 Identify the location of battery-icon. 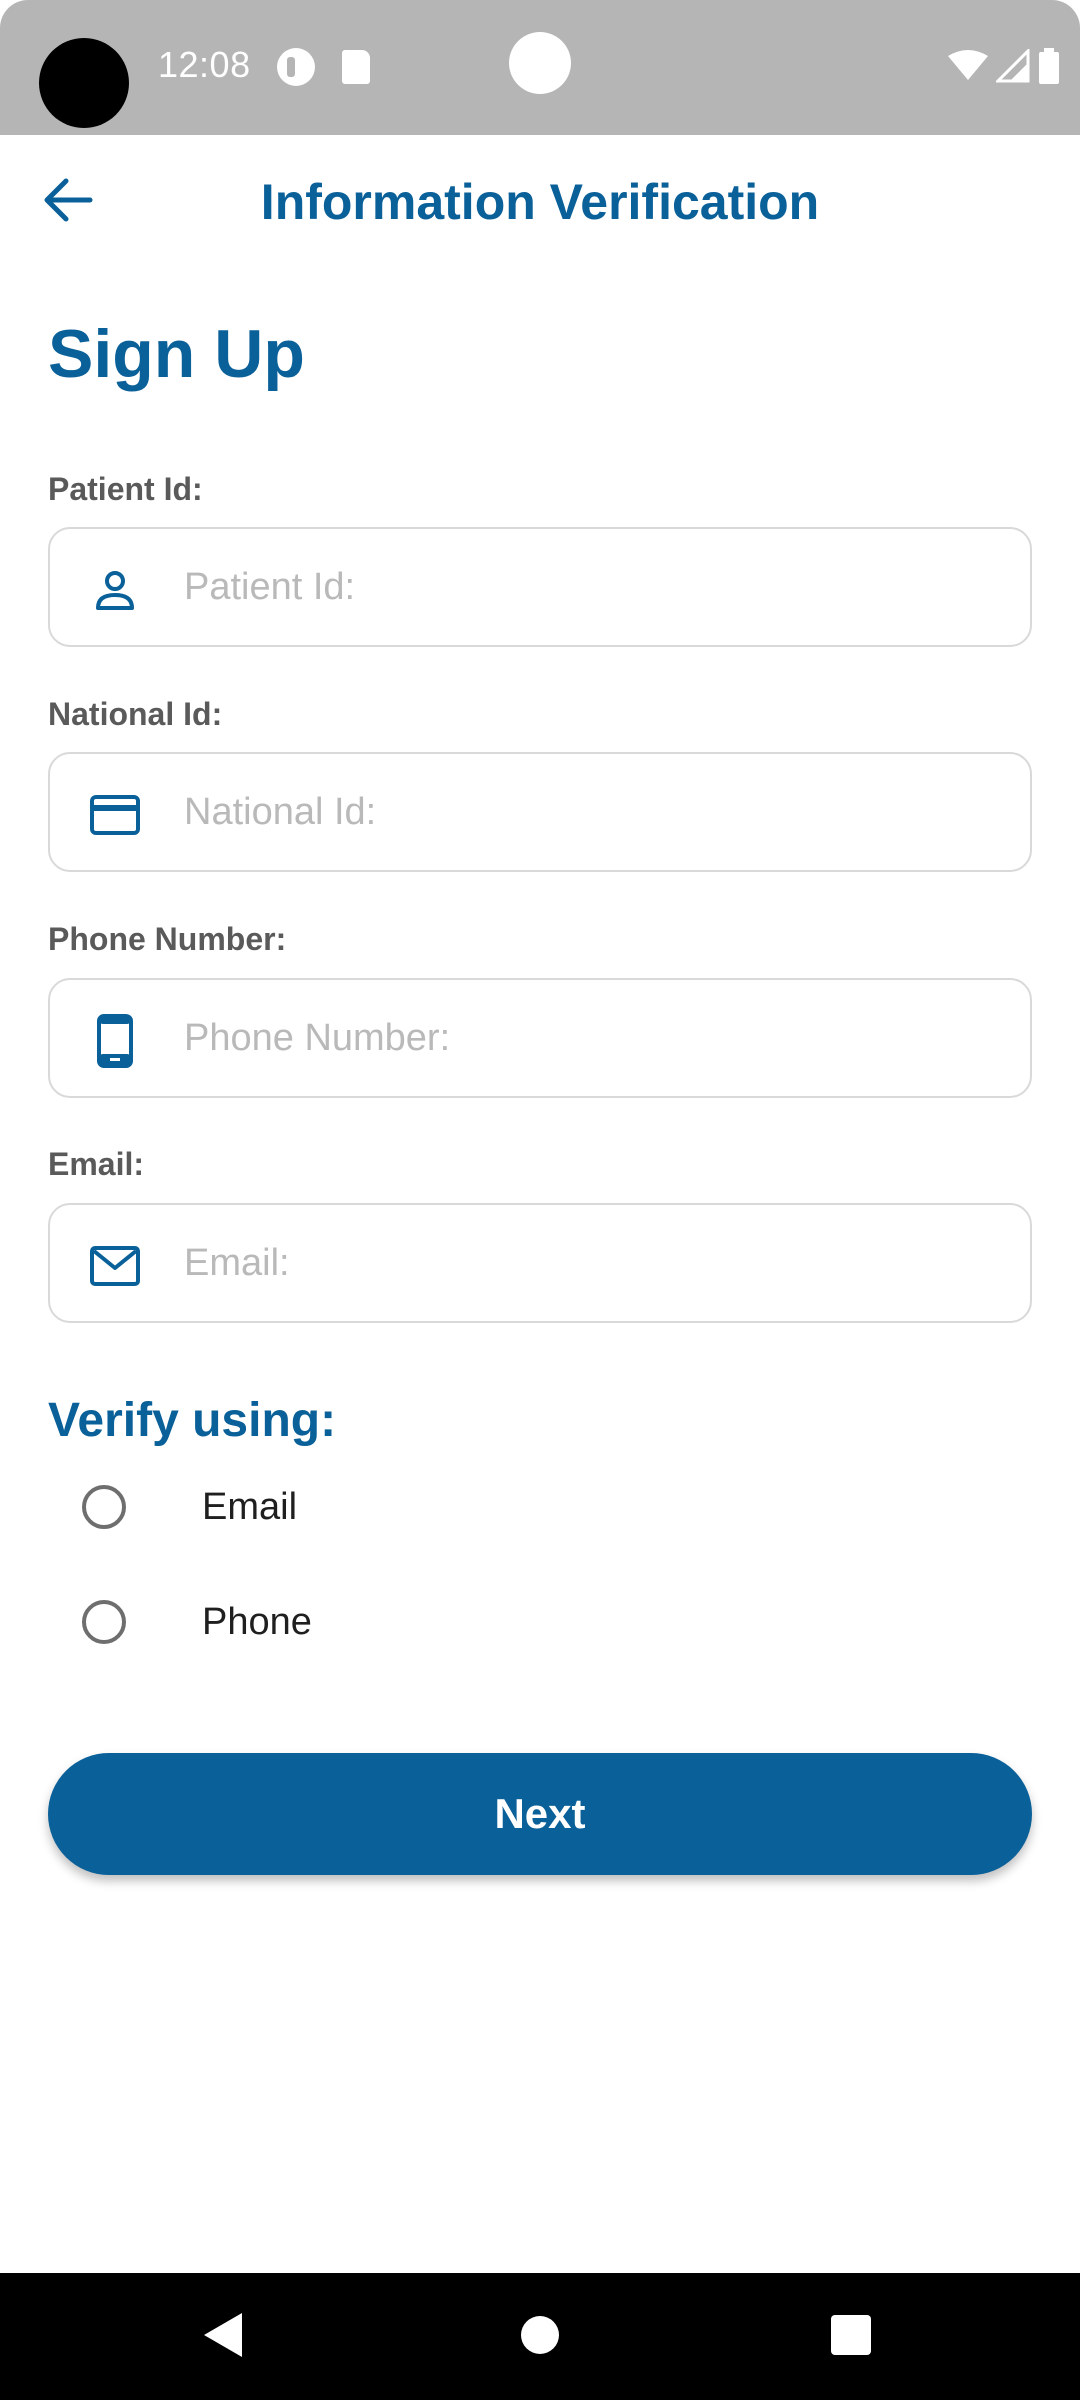
(1049, 66).